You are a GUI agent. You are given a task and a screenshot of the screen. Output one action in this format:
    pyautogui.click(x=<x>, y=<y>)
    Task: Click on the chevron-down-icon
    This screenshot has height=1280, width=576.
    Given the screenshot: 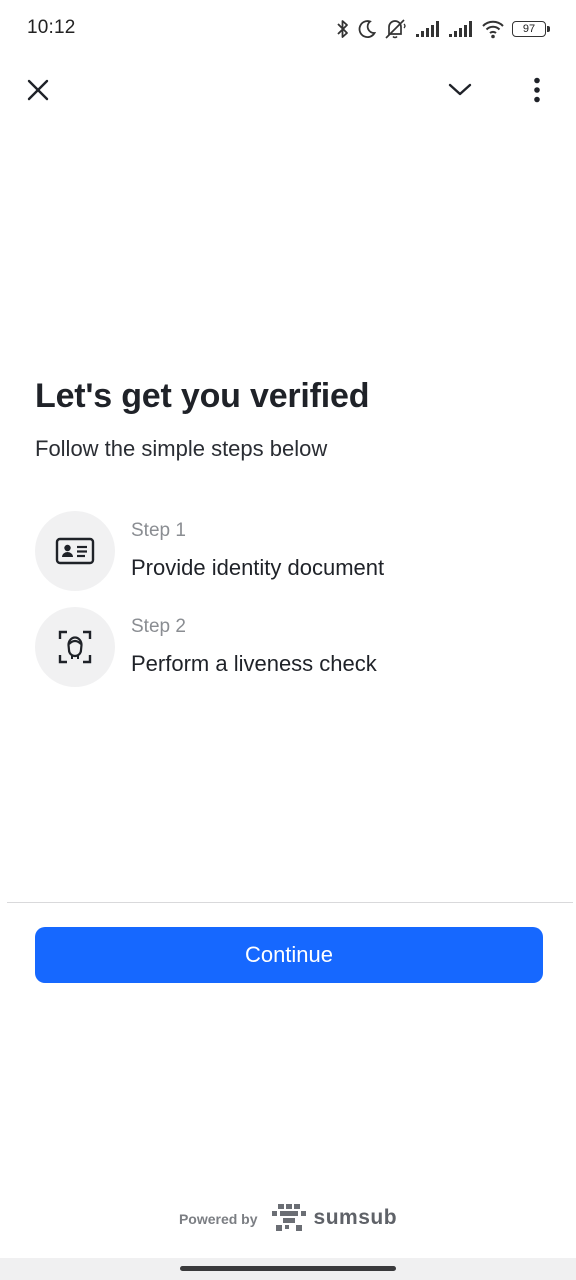 What is the action you would take?
    pyautogui.click(x=460, y=89)
    